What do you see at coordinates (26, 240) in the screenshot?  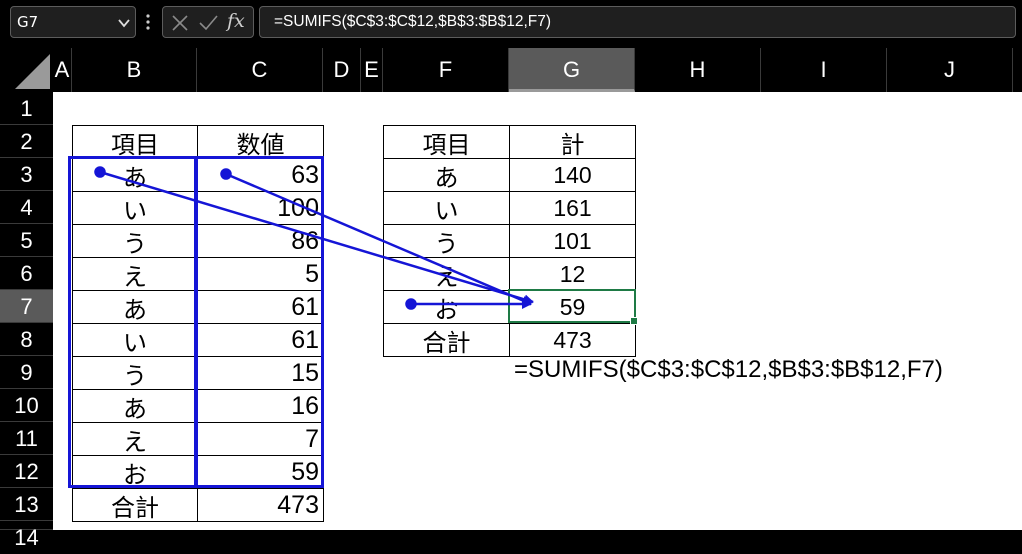 I see `row-header-5: 5` at bounding box center [26, 240].